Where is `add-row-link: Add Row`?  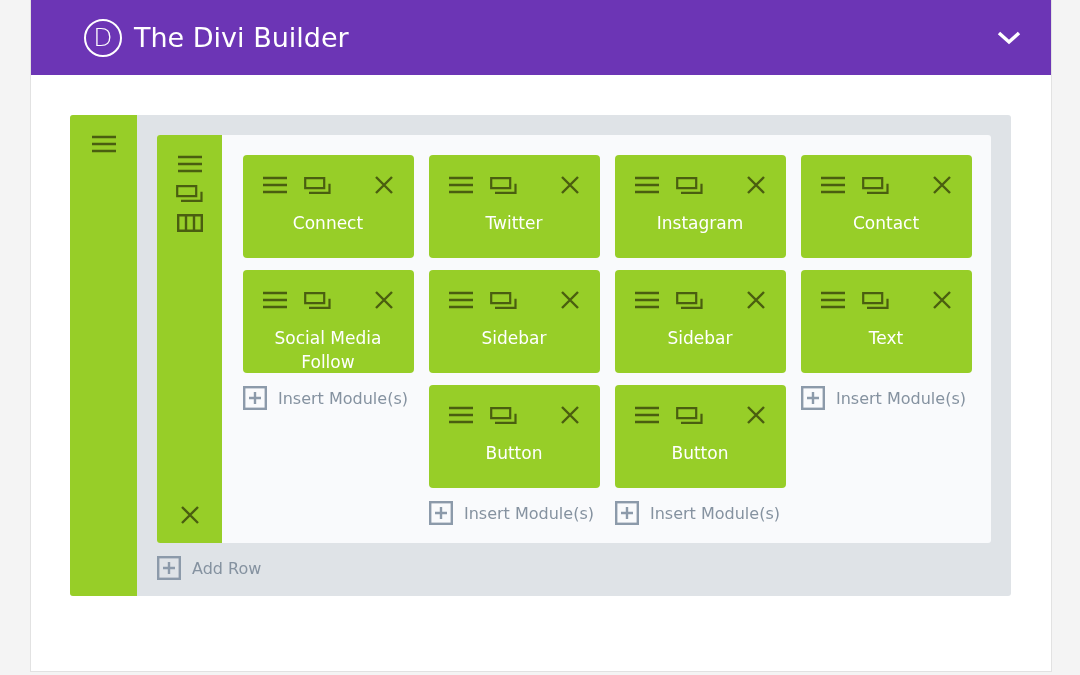 add-row-link: Add Row is located at coordinates (227, 568).